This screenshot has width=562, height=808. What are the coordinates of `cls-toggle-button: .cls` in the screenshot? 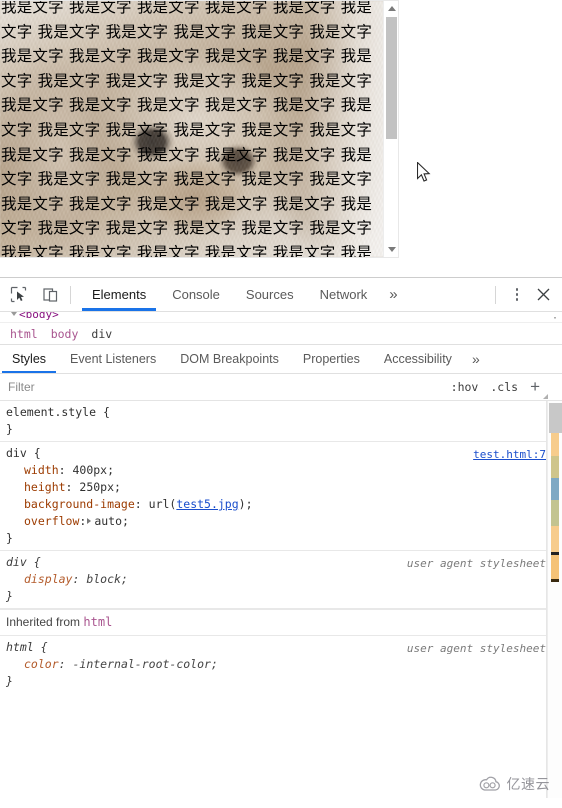 It's located at (504, 387).